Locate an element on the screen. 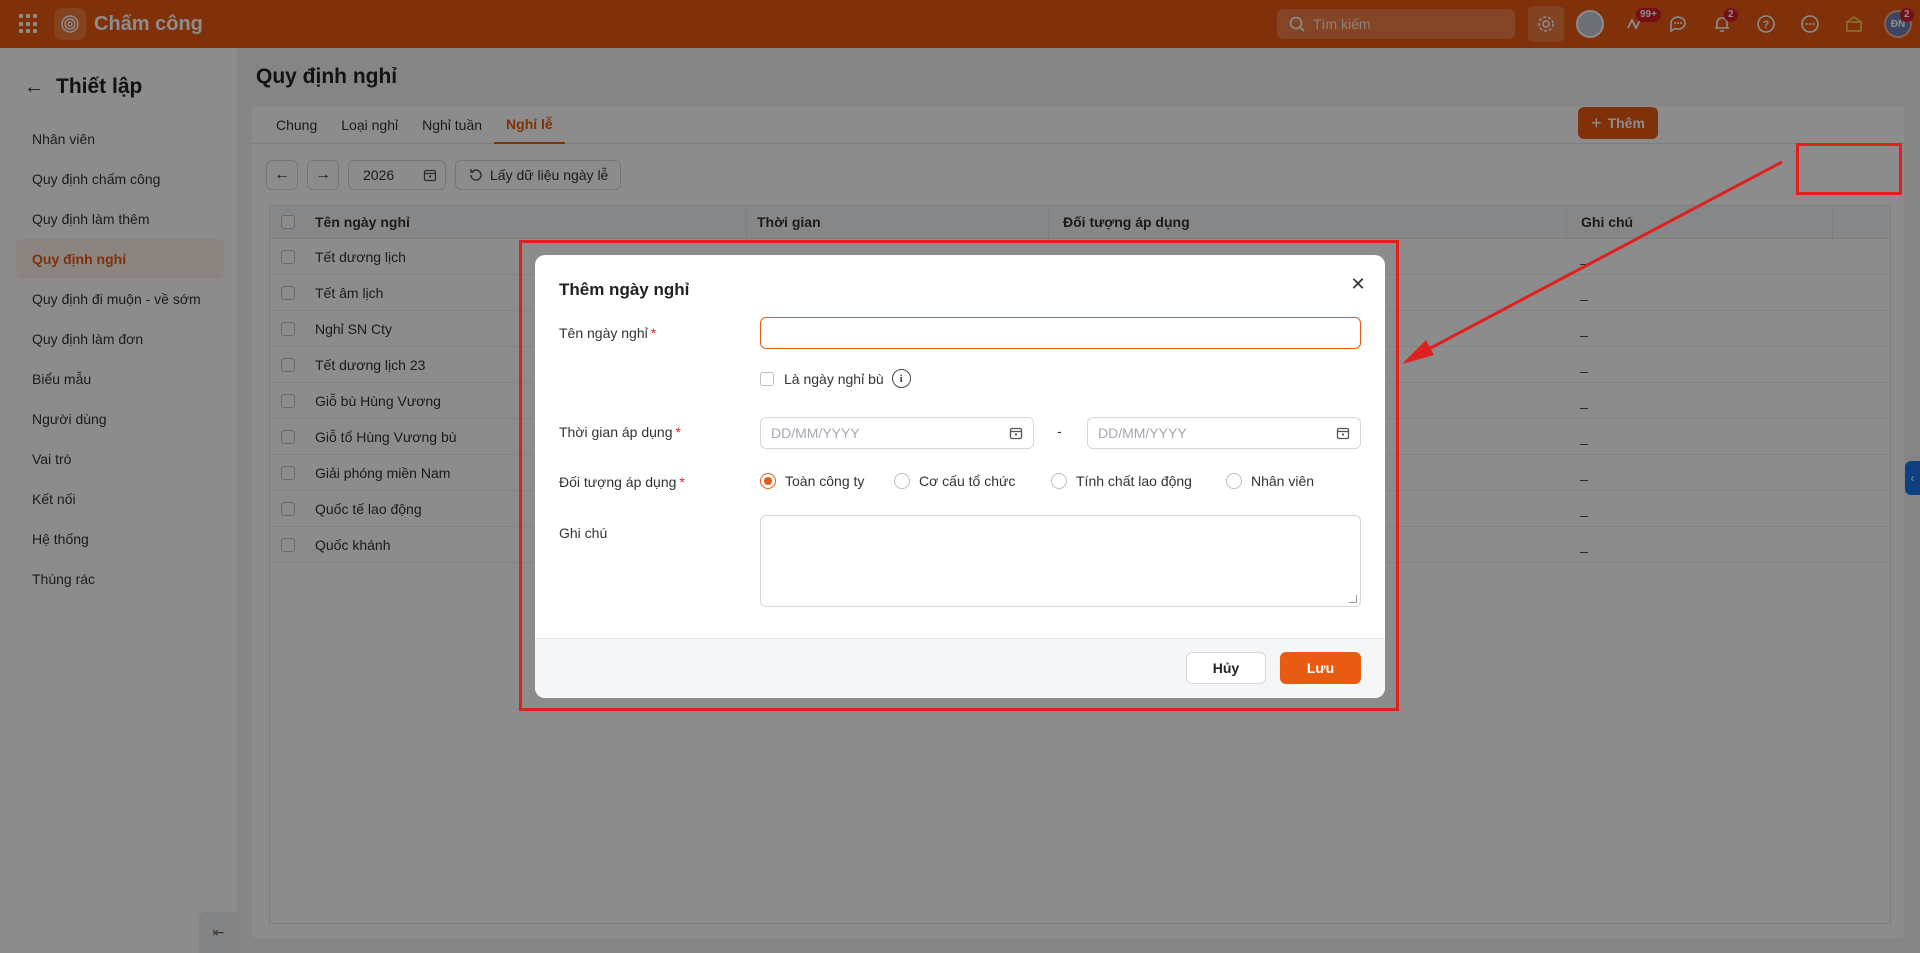  radio-org-structure: Cơ cấu tổ chức is located at coordinates (972, 481).